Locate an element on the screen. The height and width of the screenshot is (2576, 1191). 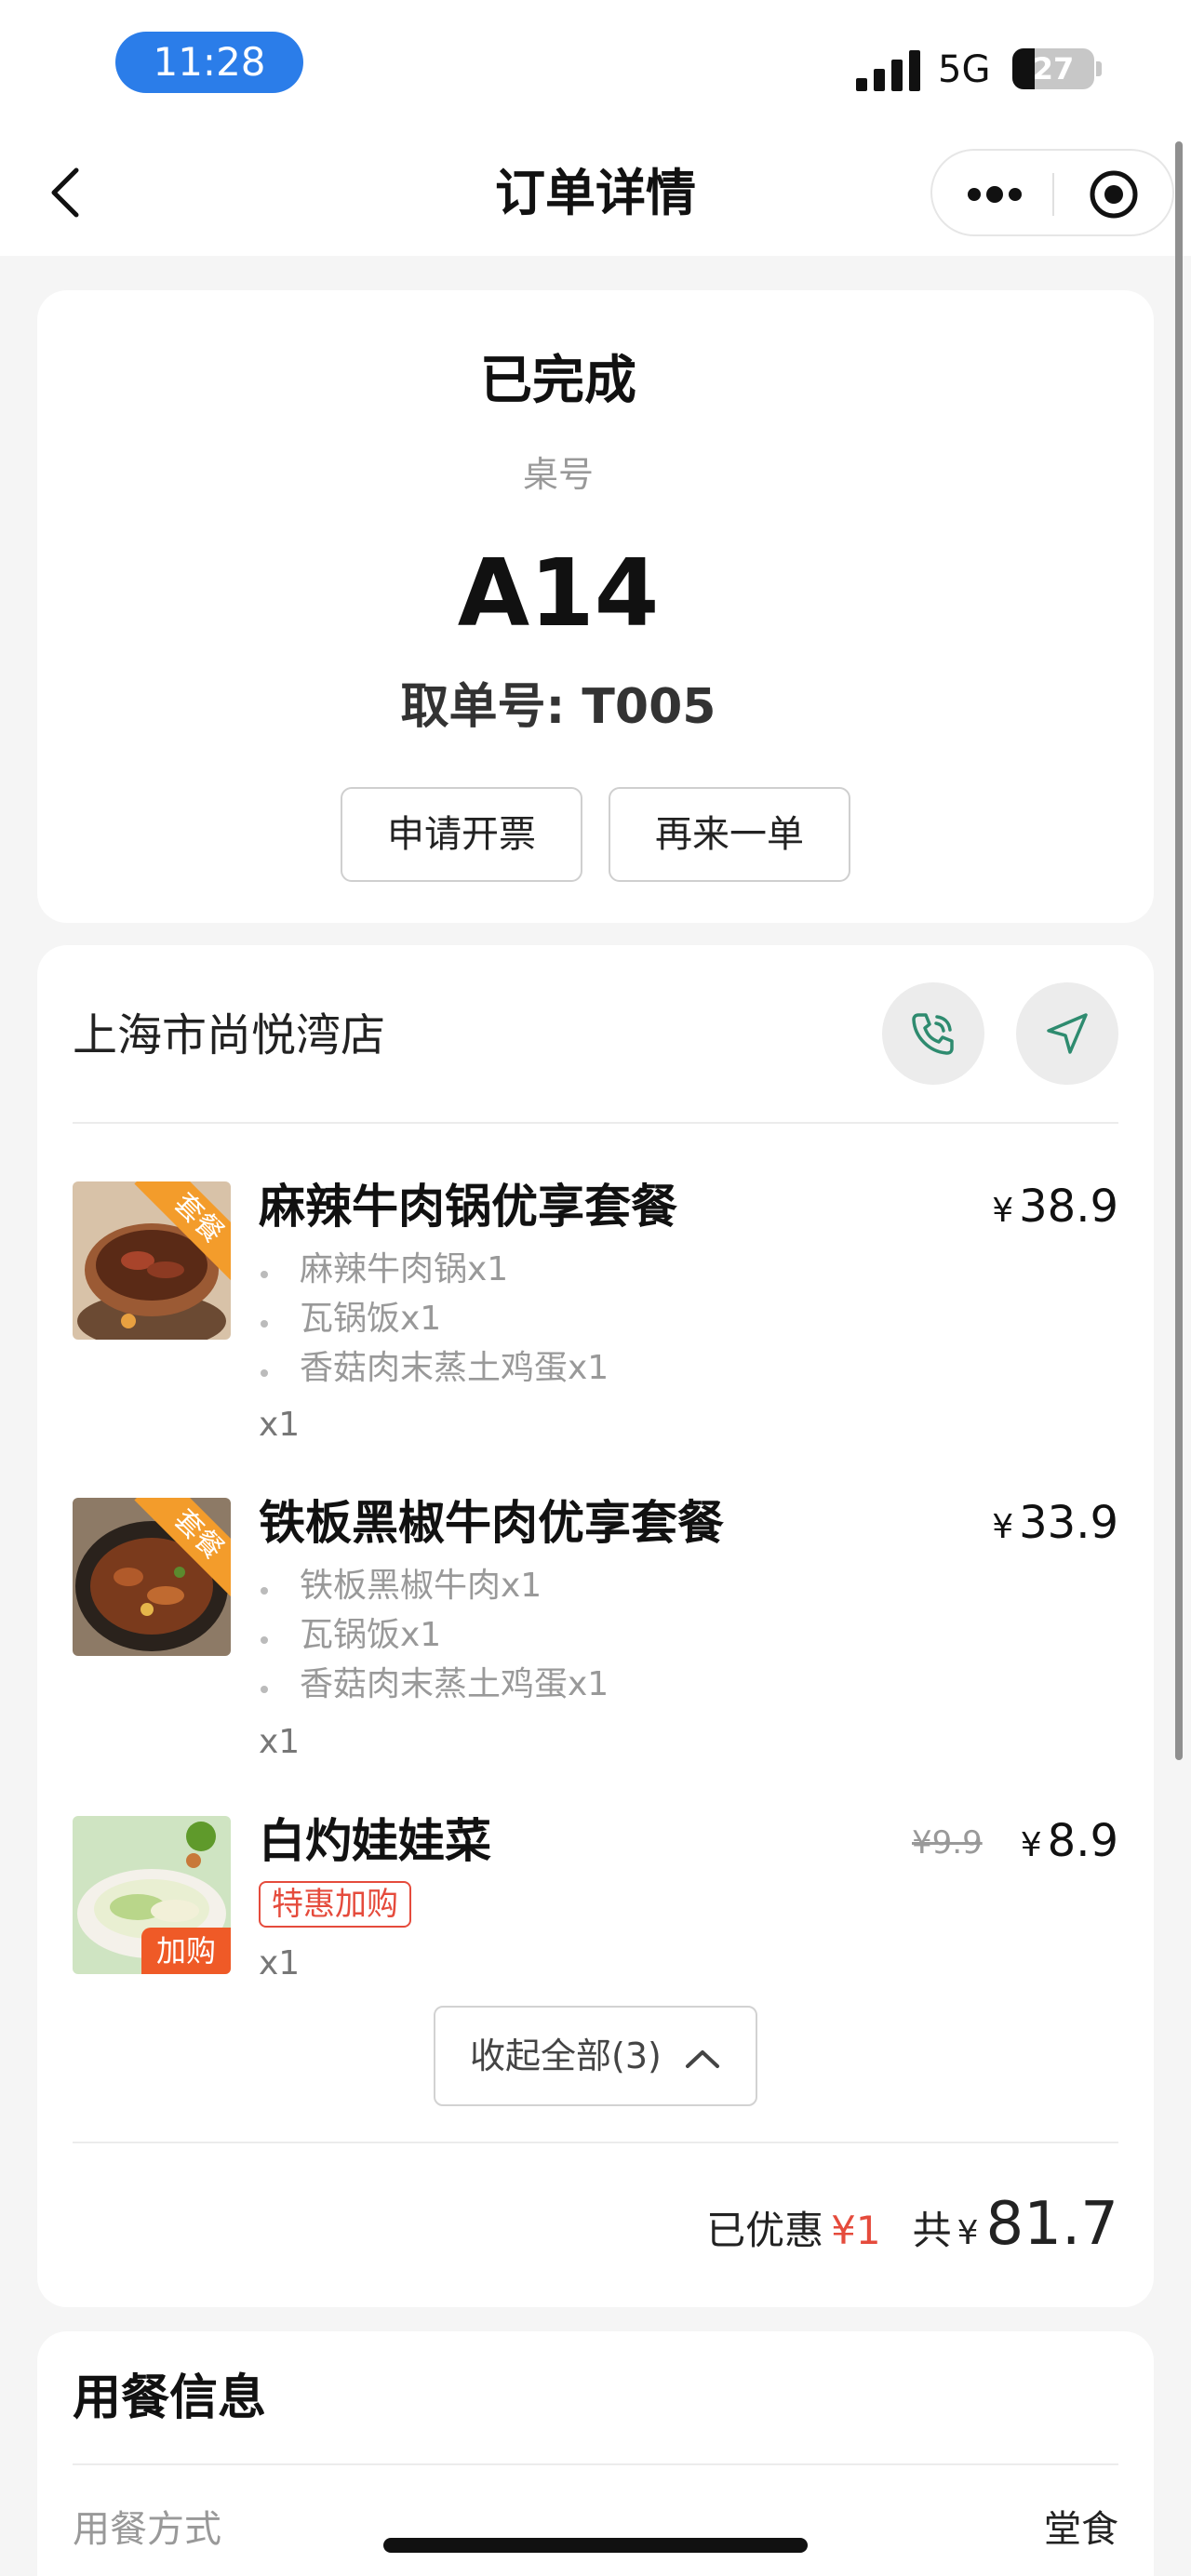
pickup-number: 取单号: T005 is located at coordinates (558, 707).